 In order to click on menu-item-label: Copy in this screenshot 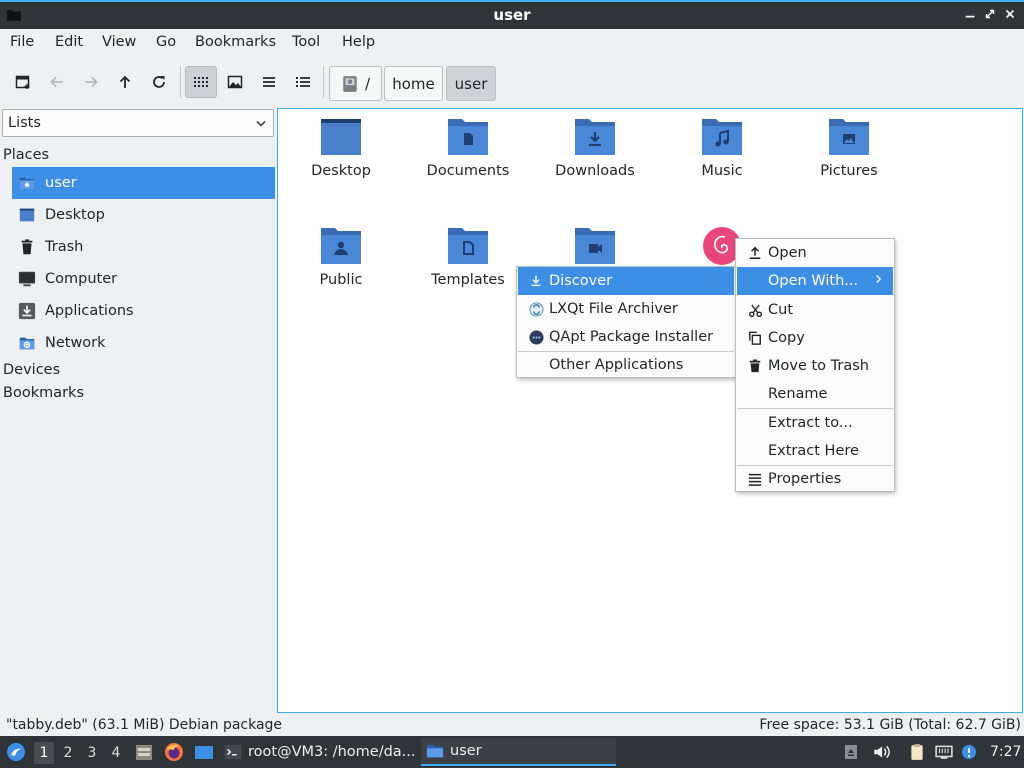, I will do `click(786, 338)`.